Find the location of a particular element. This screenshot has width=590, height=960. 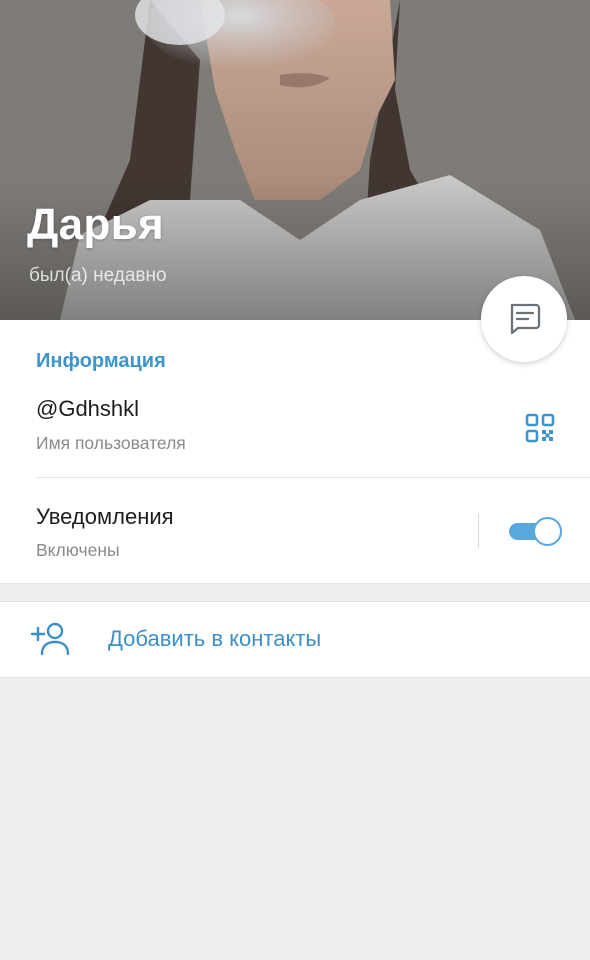

username-caption: Имя пользователя is located at coordinates (111, 443).